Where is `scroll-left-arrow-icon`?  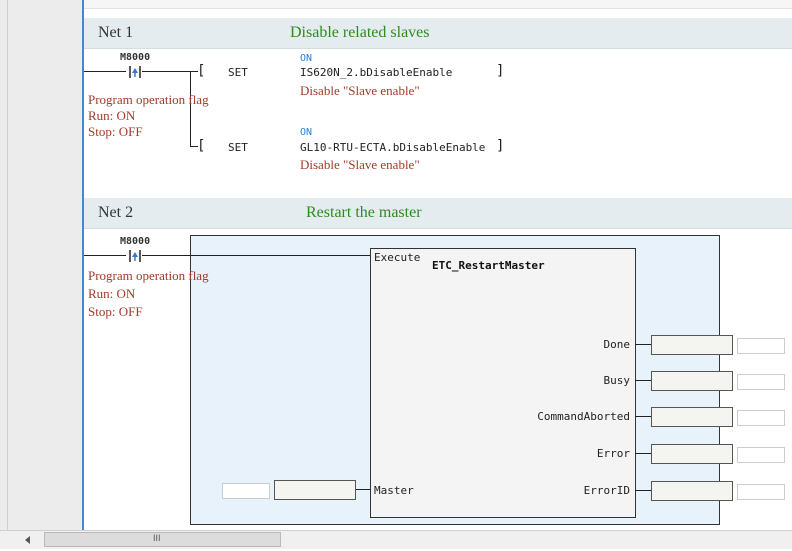
scroll-left-arrow-icon is located at coordinates (28, 539).